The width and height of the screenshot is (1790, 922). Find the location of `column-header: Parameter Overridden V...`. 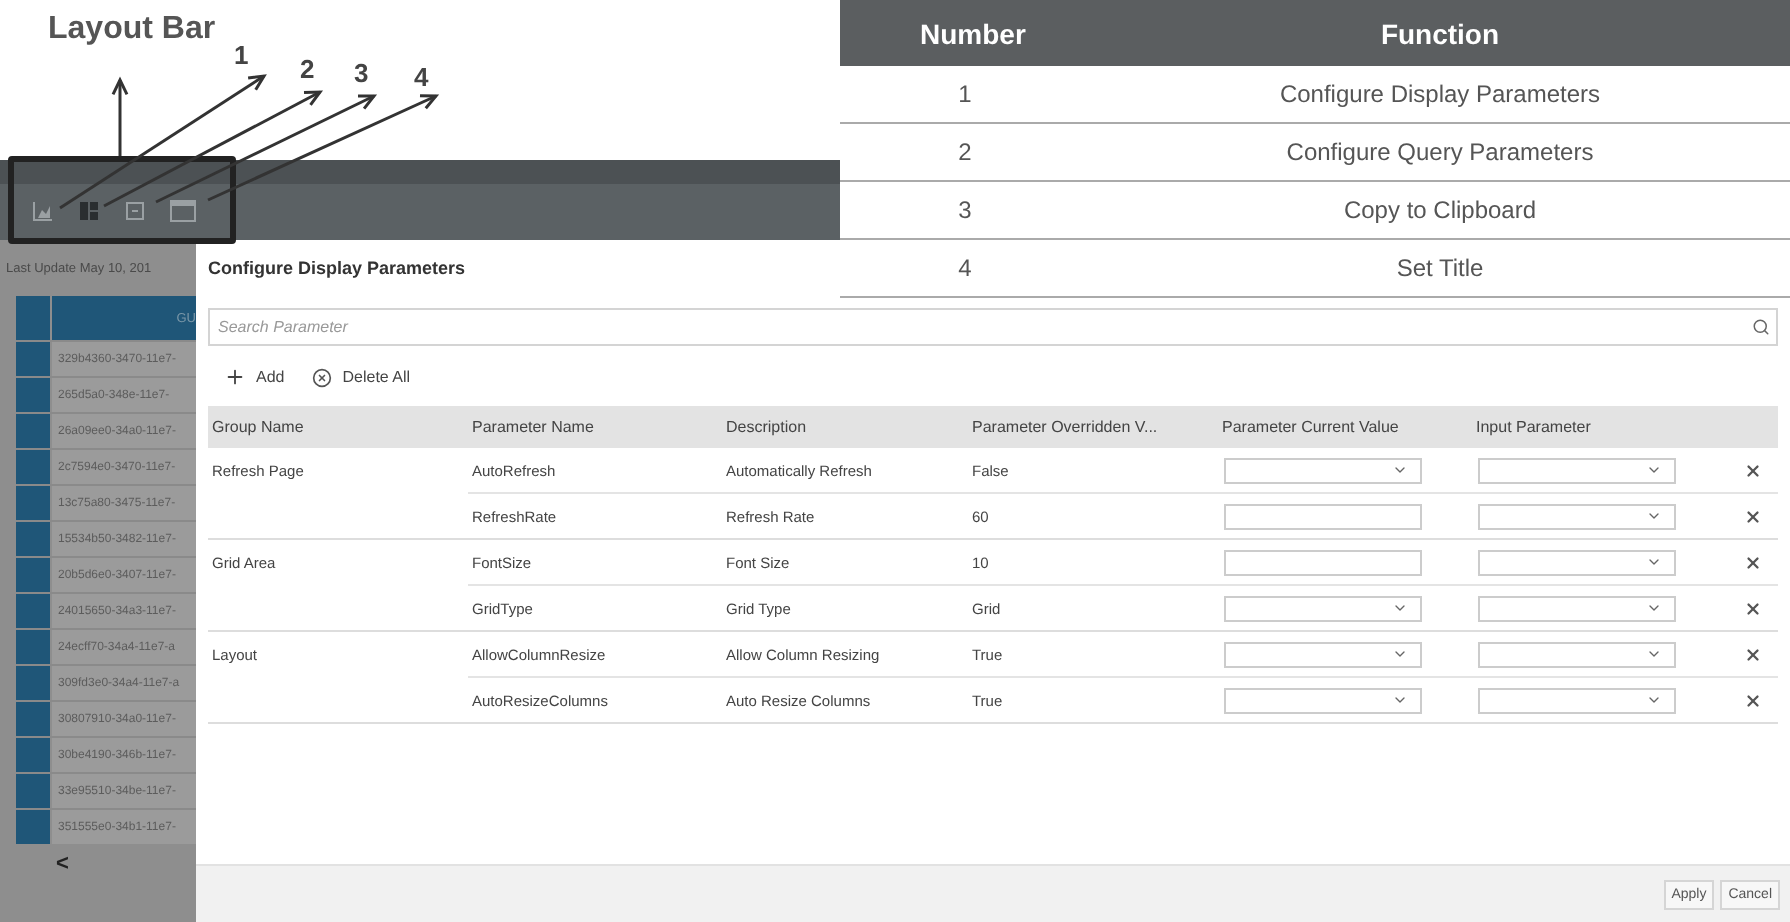

column-header: Parameter Overridden V... is located at coordinates (1065, 427).